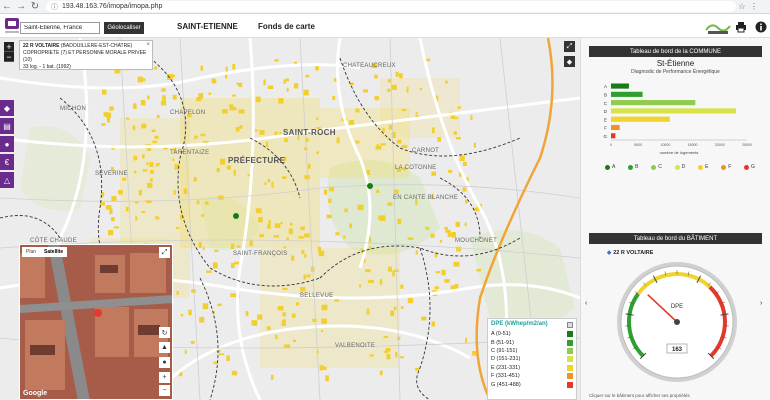 This screenshot has width=770, height=400. Describe the element at coordinates (679, 167) in the screenshot. I see `chart-legend-item: D` at that location.